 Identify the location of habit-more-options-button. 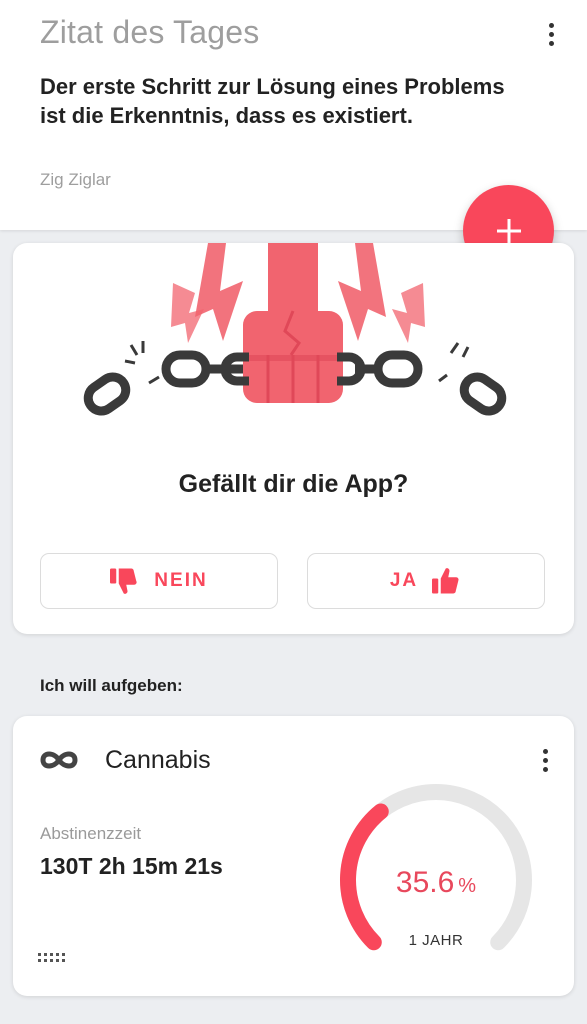
(545, 760).